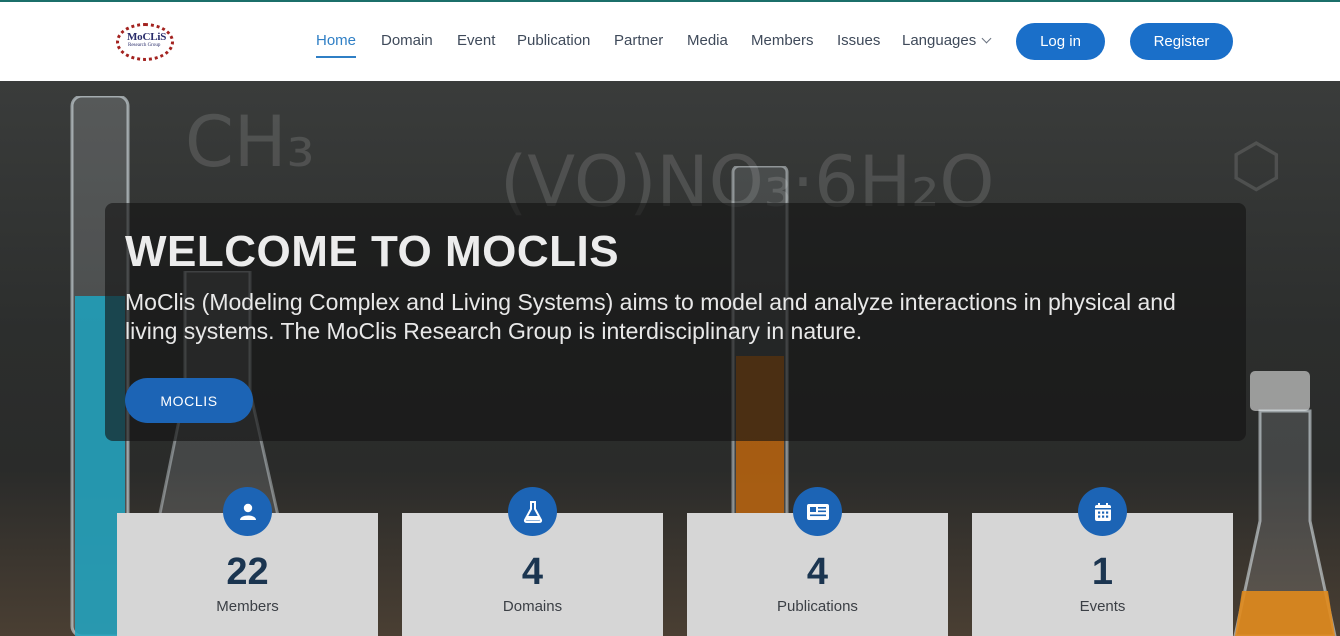 Image resolution: width=1340 pixels, height=636 pixels. Describe the element at coordinates (939, 40) in the screenshot. I see `nav-languages-label: Languages` at that location.